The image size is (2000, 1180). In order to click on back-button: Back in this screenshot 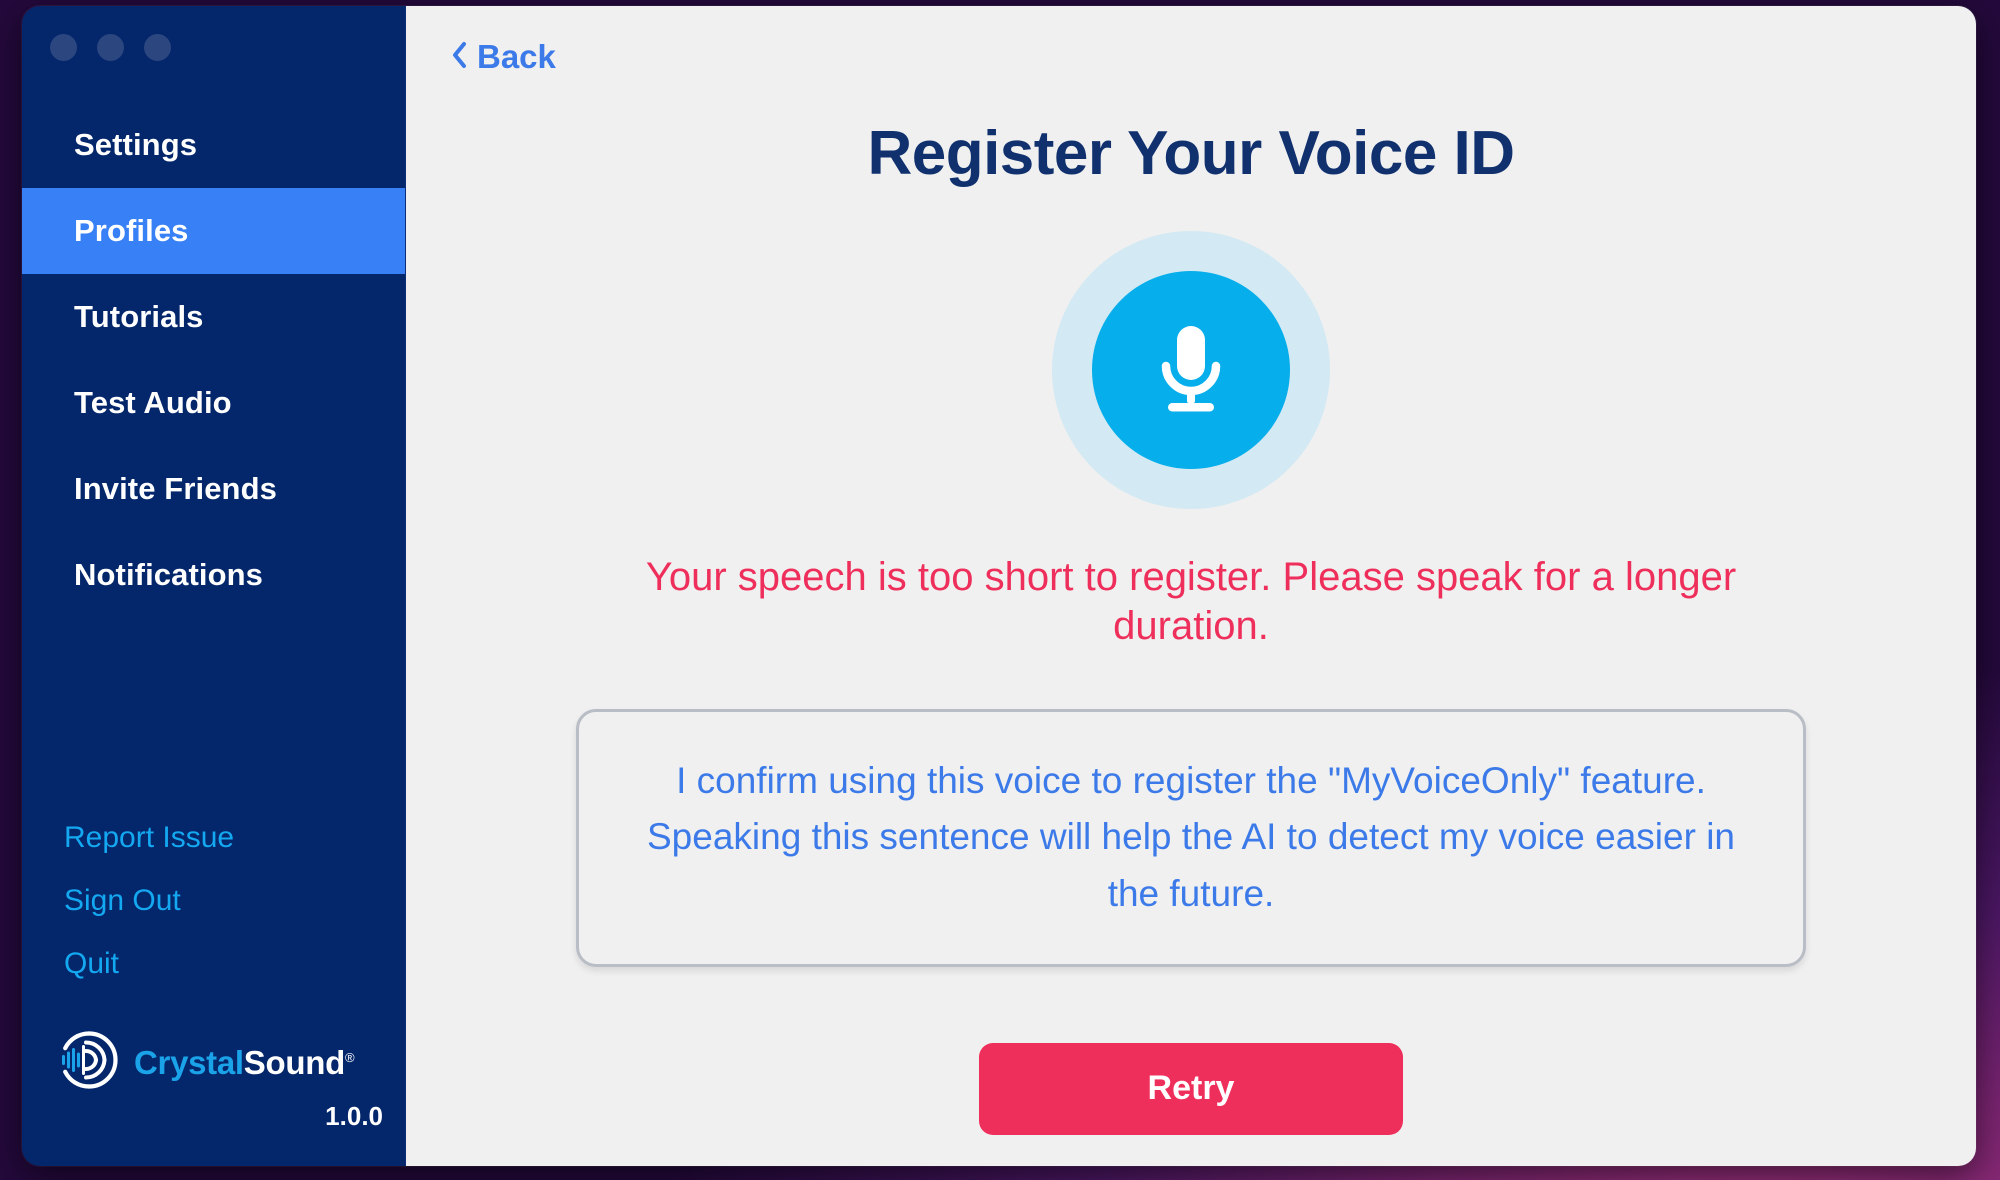, I will do `click(503, 57)`.